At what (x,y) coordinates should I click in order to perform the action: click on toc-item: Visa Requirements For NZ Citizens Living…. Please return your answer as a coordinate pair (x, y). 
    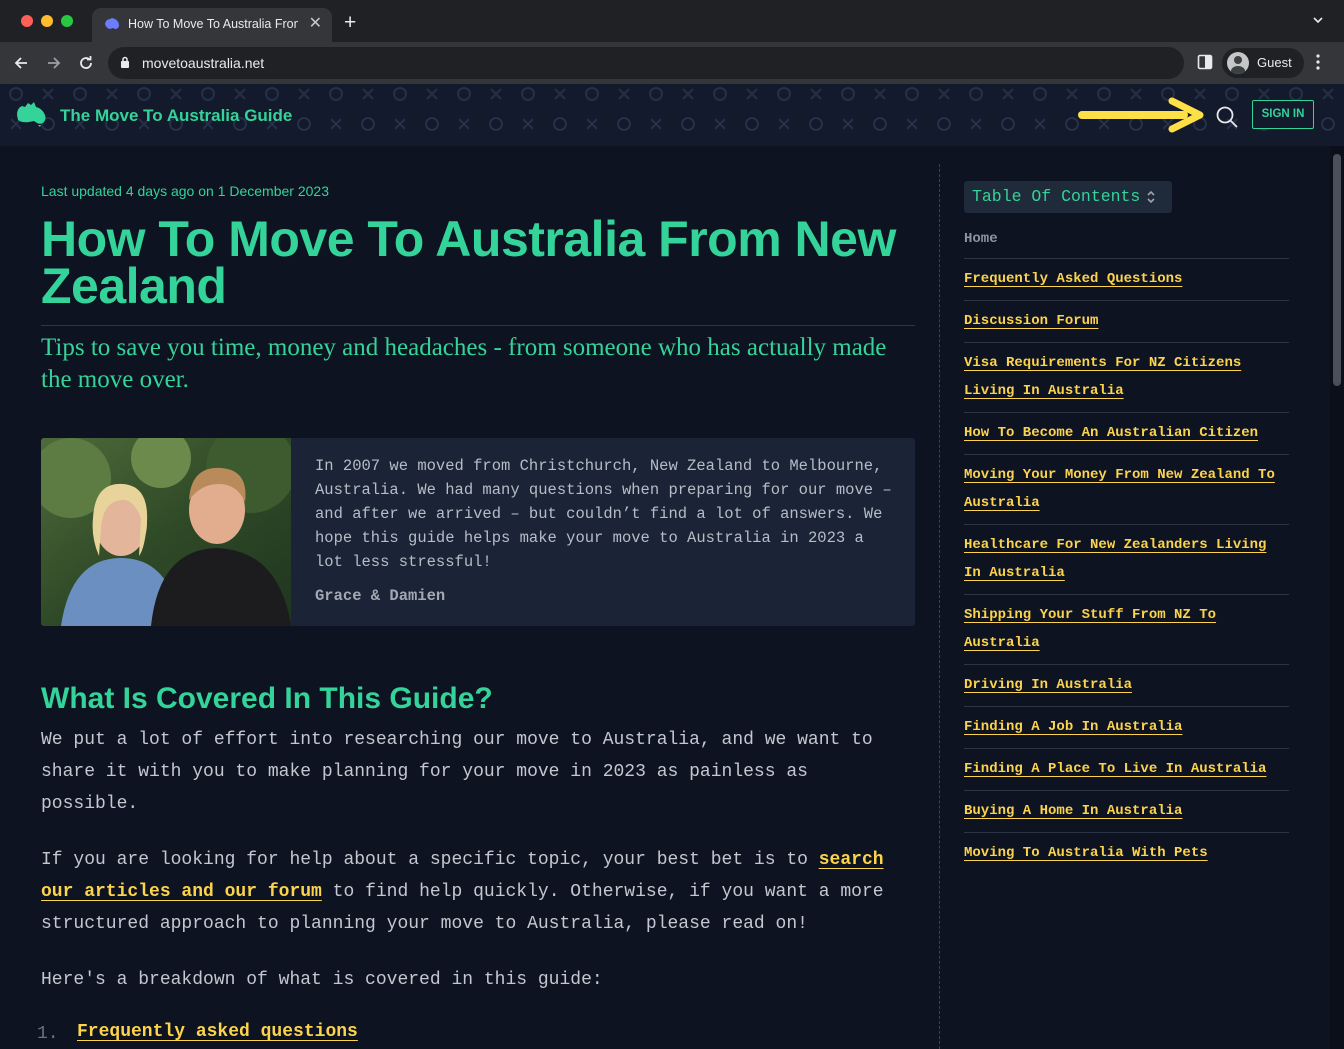
    Looking at the image, I should click on (1126, 377).